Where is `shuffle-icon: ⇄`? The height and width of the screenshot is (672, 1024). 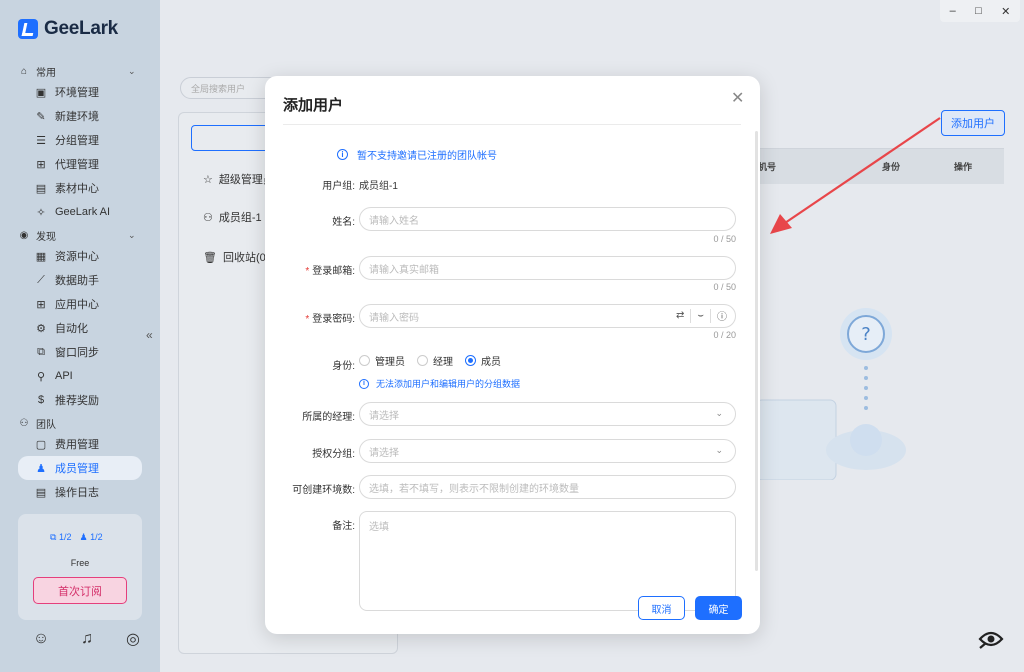 shuffle-icon: ⇄ is located at coordinates (680, 315).